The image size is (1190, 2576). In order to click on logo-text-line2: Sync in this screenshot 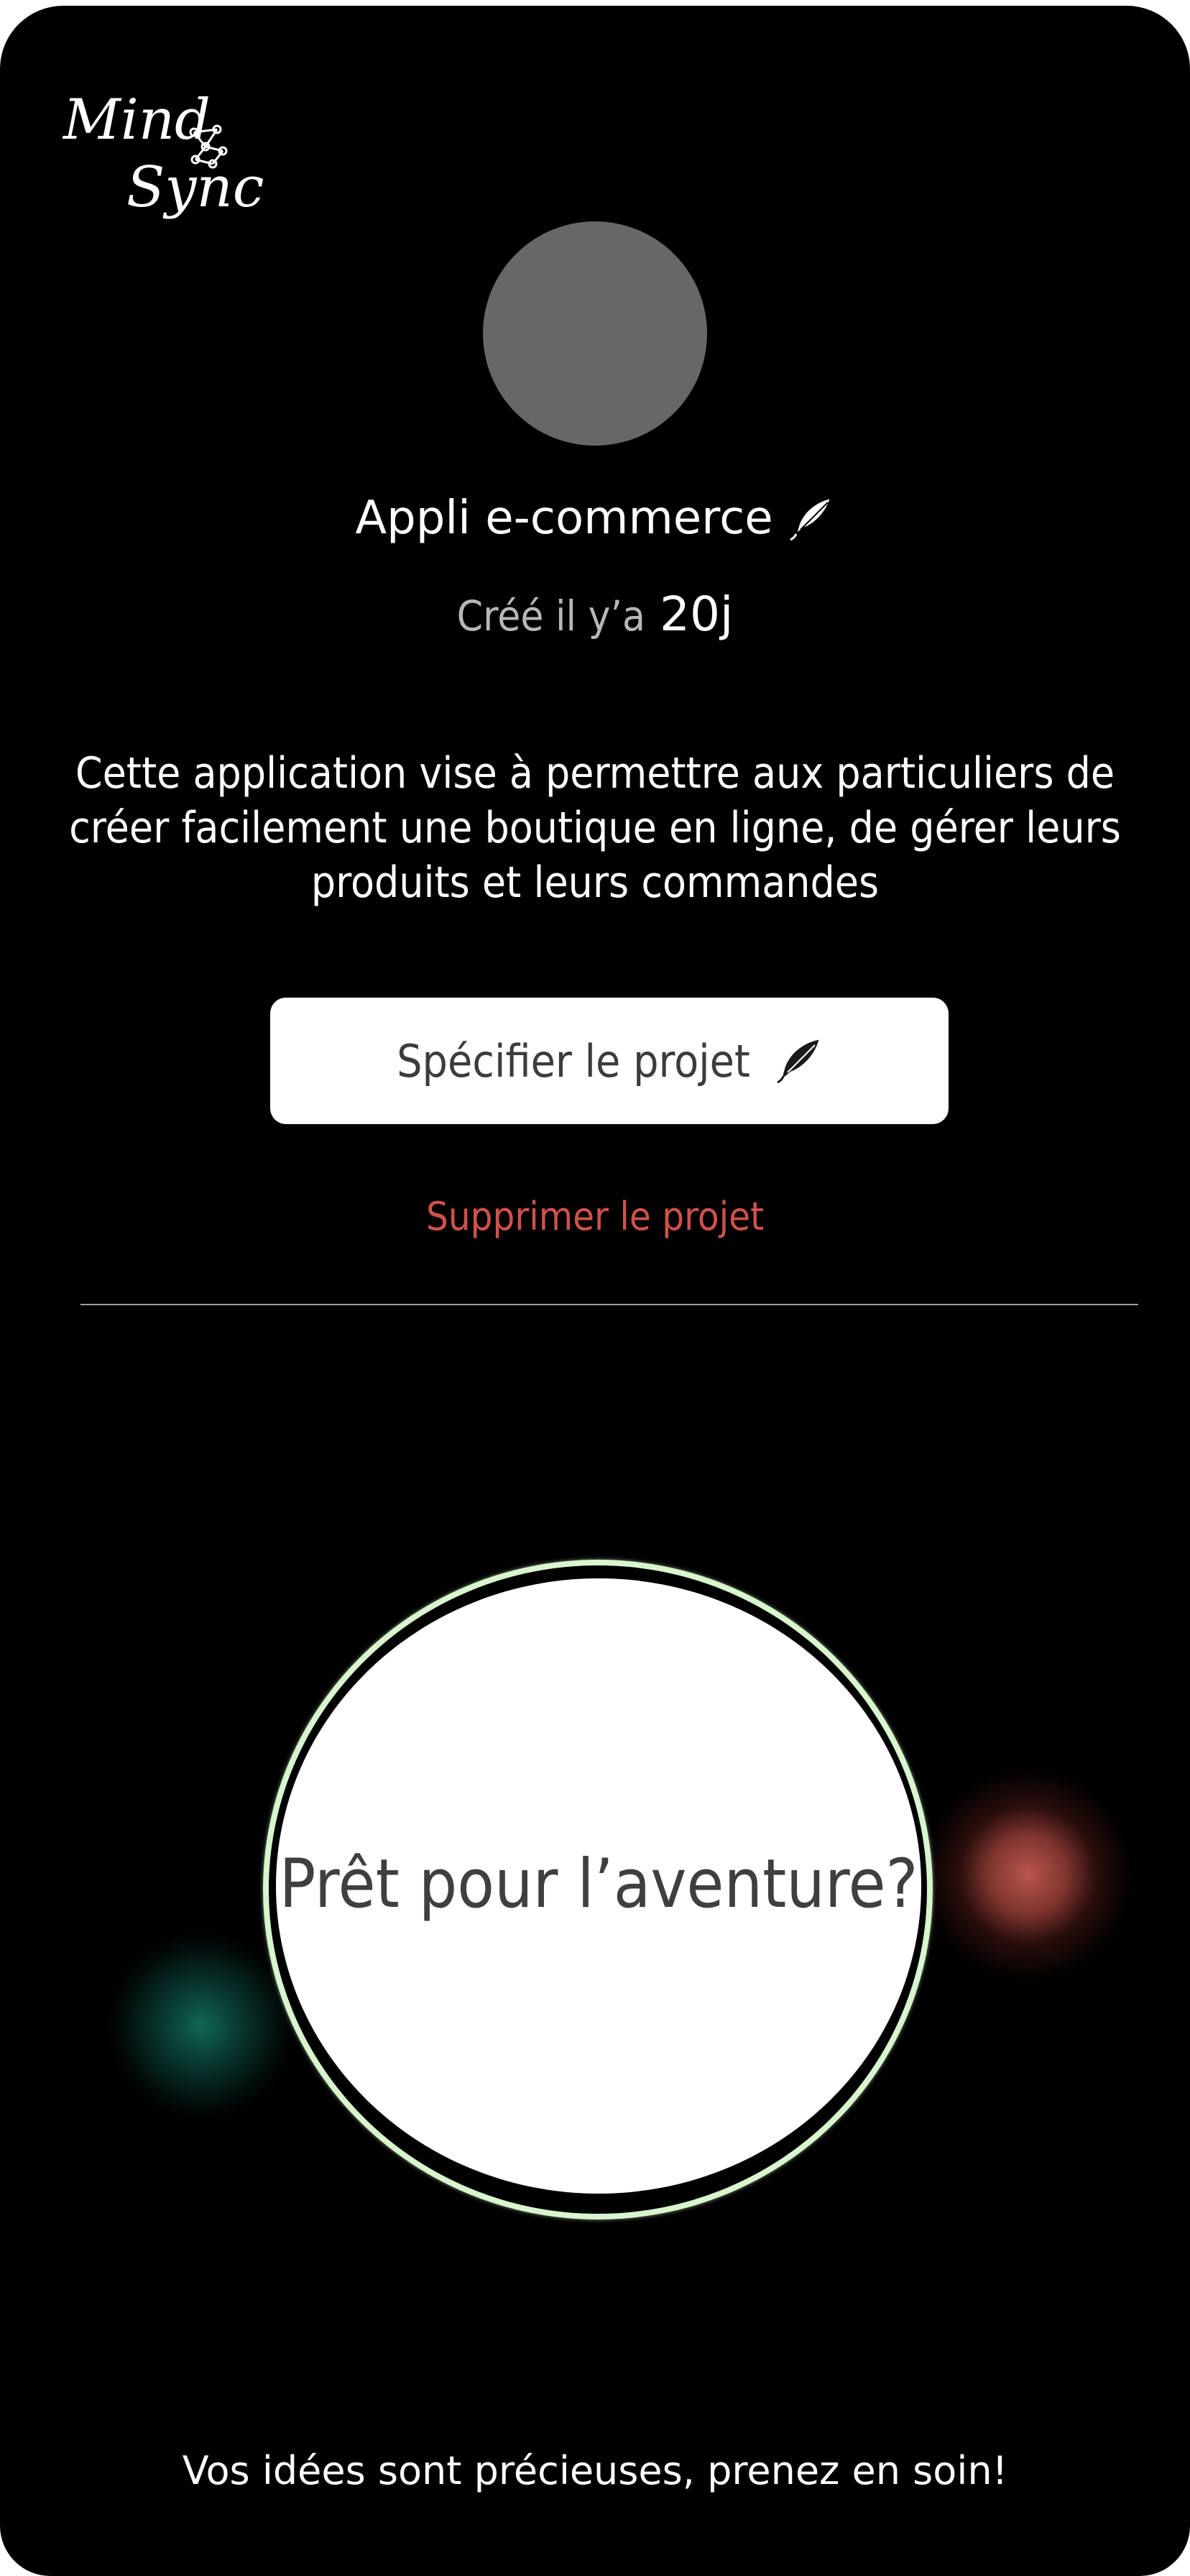, I will do `click(195, 187)`.